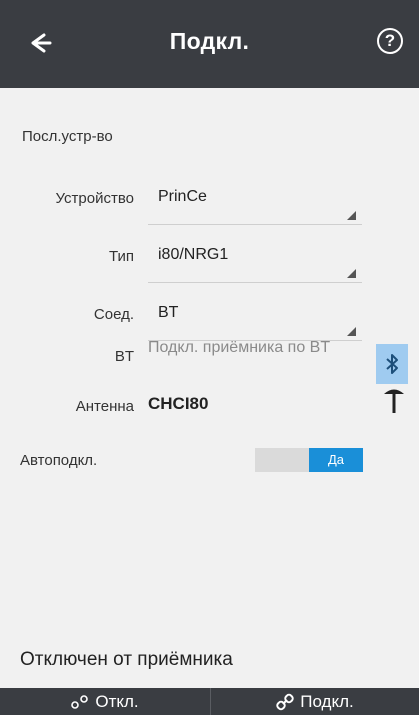  Describe the element at coordinates (124, 356) in the screenshot. I see `bt-label: BT` at that location.